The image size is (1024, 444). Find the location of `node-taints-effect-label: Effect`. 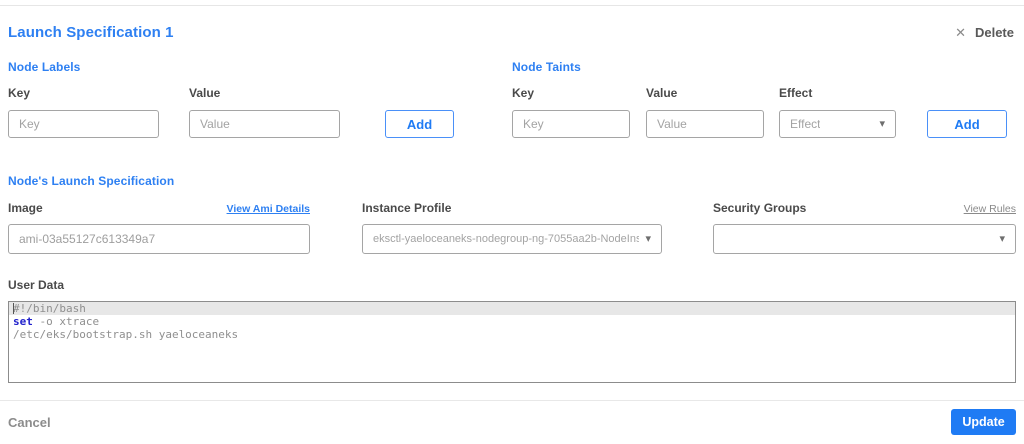

node-taints-effect-label: Effect is located at coordinates (796, 93).